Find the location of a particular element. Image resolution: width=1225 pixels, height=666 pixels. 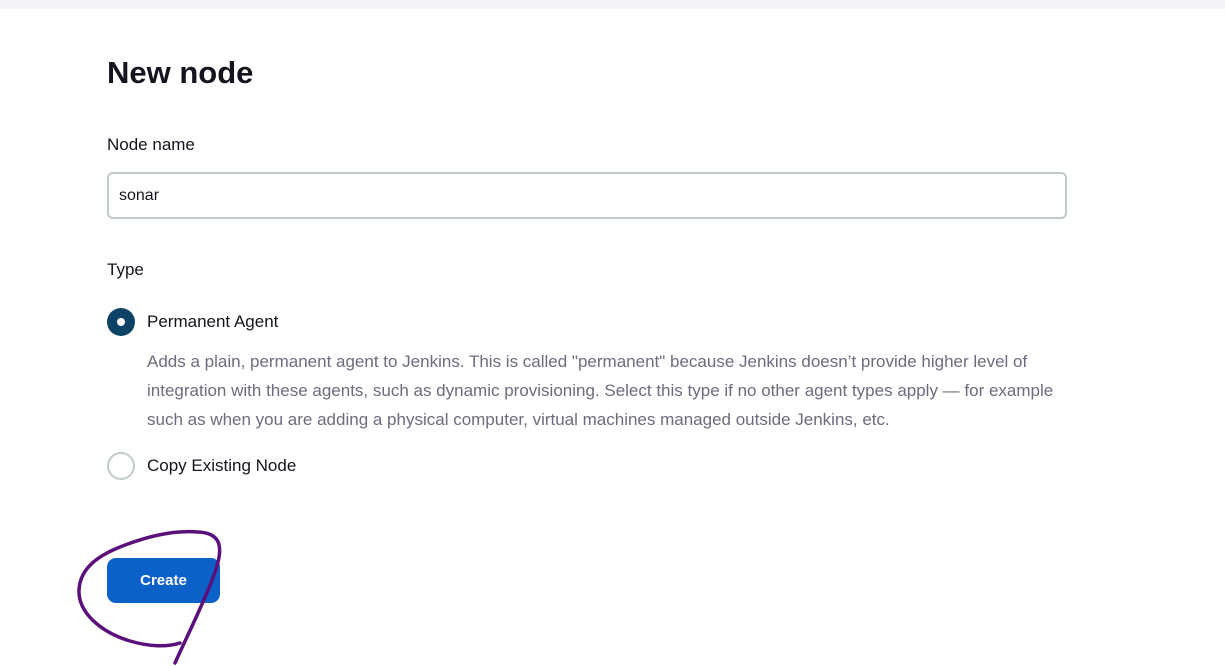

permanent-agent-option: Permanent Agent is located at coordinates (192, 322).